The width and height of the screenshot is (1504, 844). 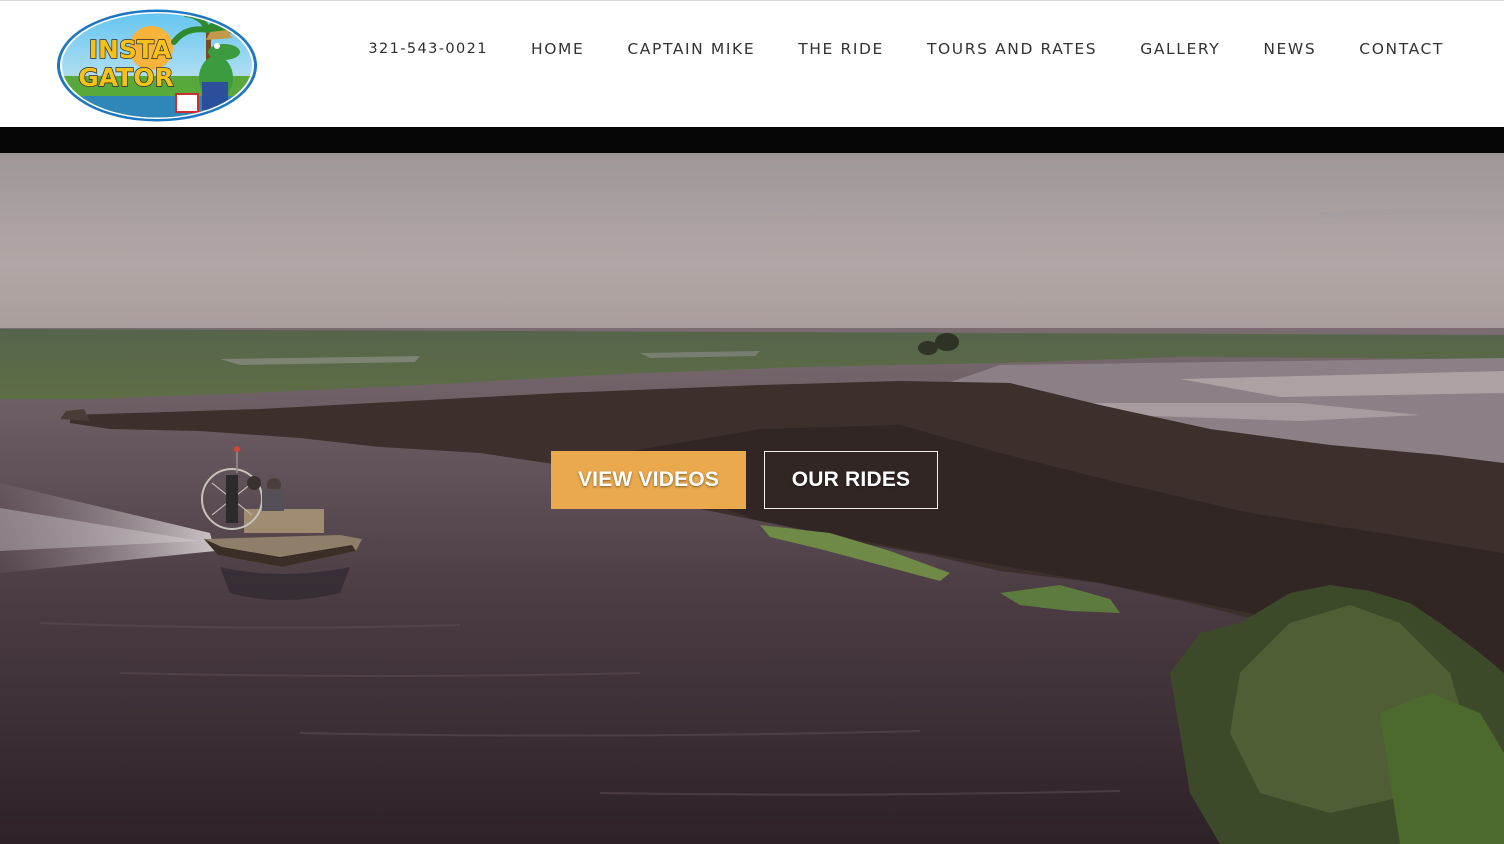 I want to click on svg-text: INSTA, so click(x=130, y=49).